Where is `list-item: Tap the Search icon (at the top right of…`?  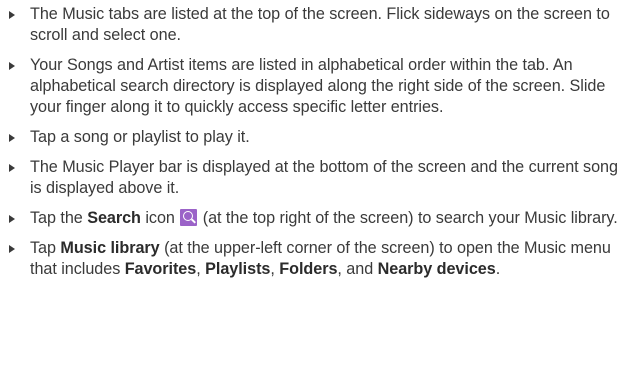
list-item: Tap the Search icon (at the top right of… is located at coordinates (313, 218).